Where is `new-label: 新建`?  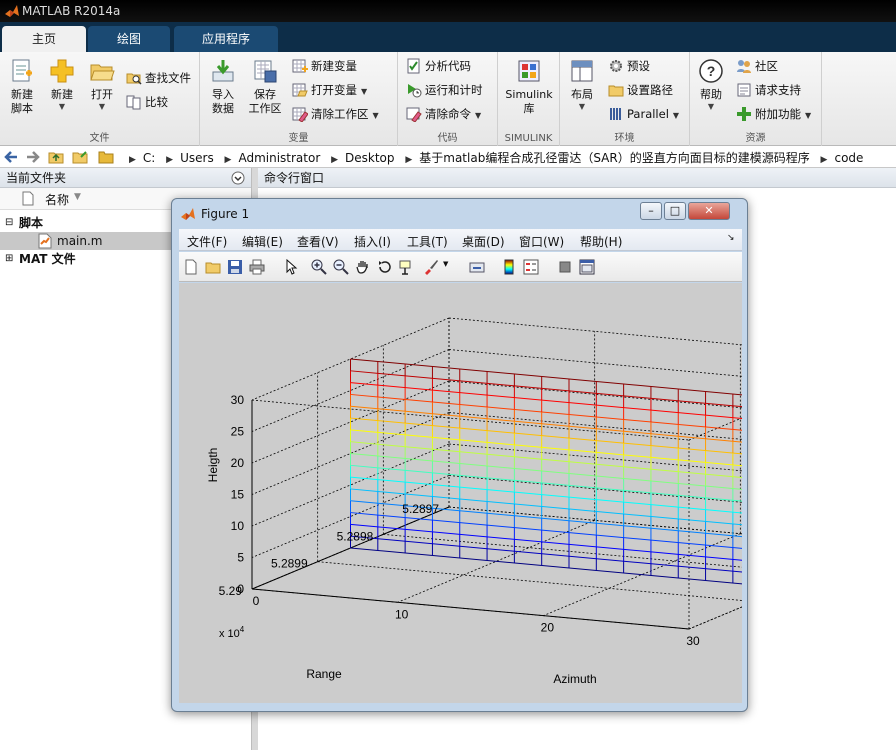
new-label: 新建 is located at coordinates (62, 94).